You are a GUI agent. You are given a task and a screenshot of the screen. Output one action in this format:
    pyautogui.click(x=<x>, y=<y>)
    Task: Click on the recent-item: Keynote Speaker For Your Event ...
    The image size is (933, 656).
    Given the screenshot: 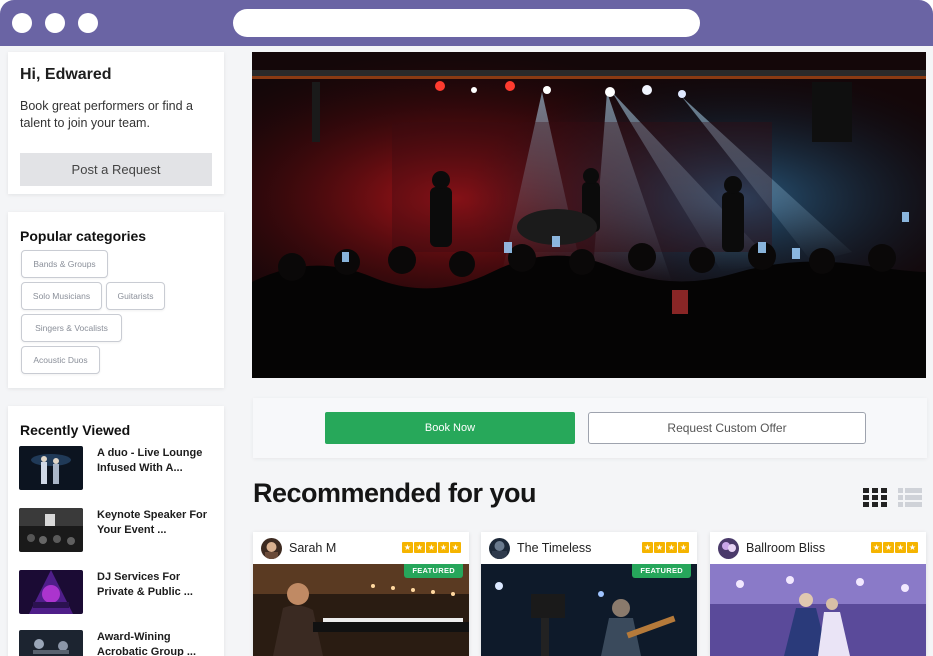 What is the action you would take?
    pyautogui.click(x=119, y=531)
    